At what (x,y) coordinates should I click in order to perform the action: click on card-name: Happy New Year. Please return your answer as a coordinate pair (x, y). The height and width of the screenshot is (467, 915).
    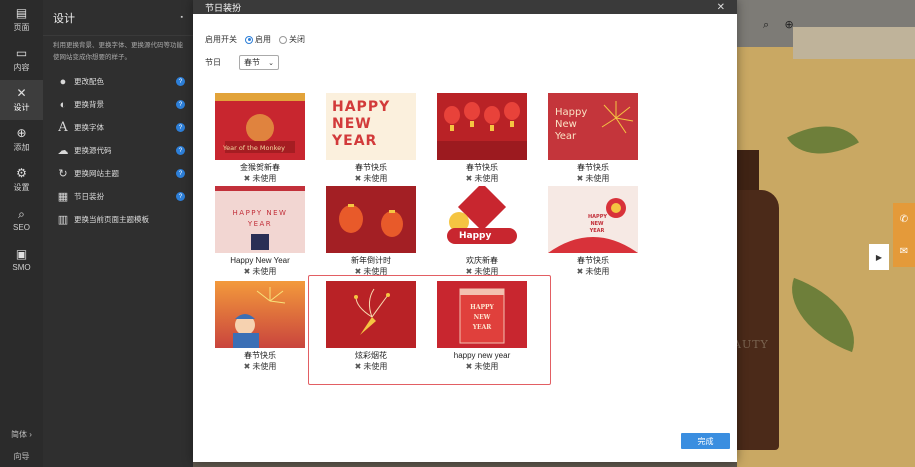
    Looking at the image, I should click on (260, 260).